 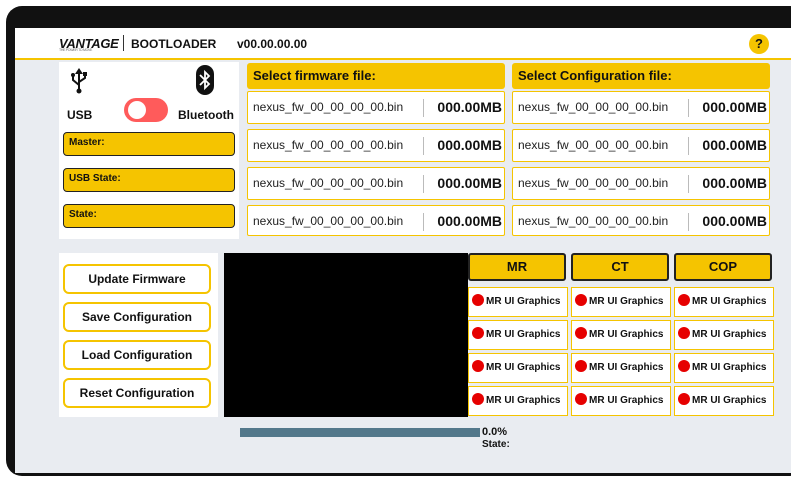 What do you see at coordinates (174, 44) in the screenshot?
I see `app-title: BOOTLOADER` at bounding box center [174, 44].